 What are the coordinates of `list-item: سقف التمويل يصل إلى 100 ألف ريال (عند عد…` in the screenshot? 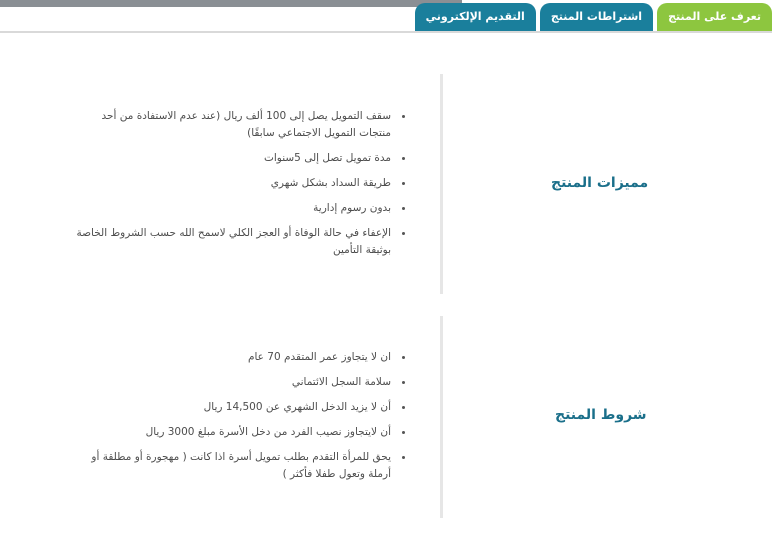 It's located at (237, 125).